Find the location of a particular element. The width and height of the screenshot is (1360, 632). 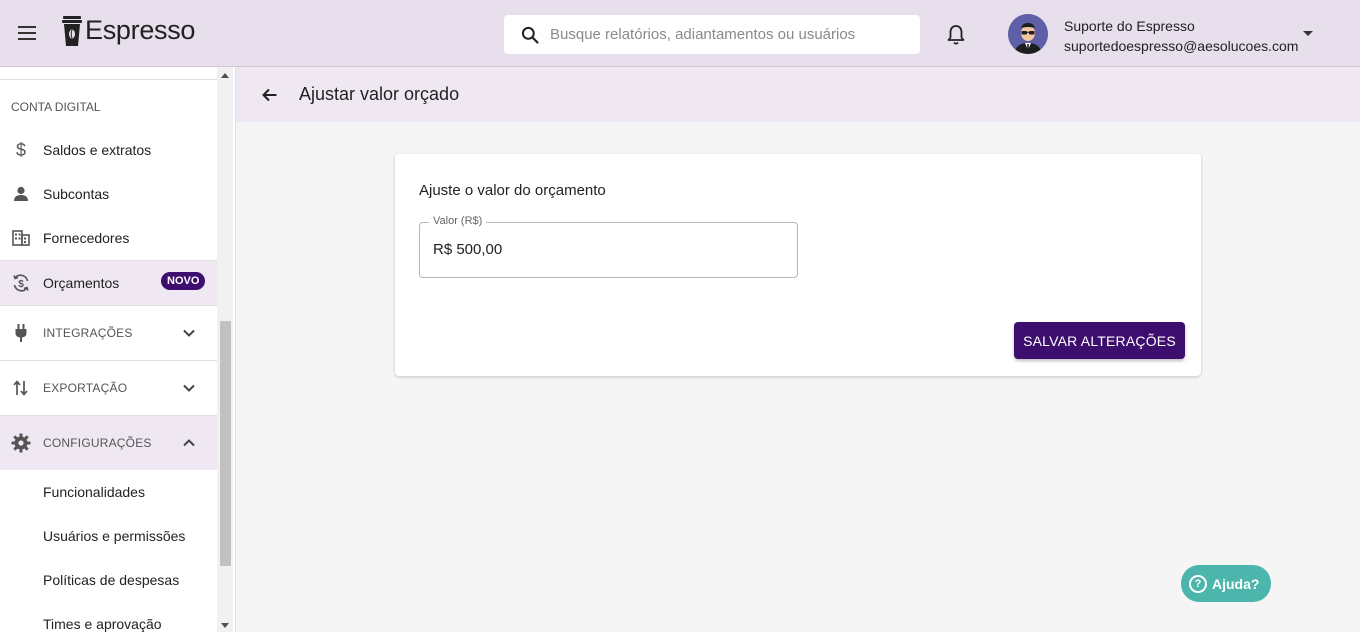

hamburger-menu-icon is located at coordinates (27, 33).